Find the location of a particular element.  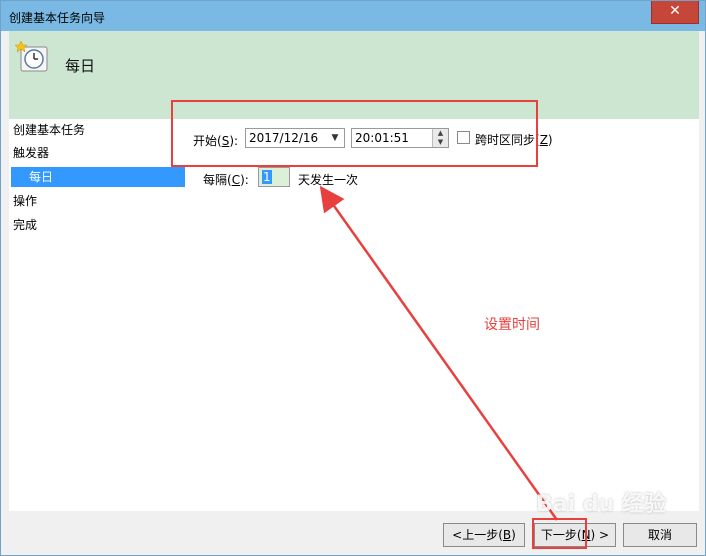

cancel-button: 取消 is located at coordinates (660, 535).